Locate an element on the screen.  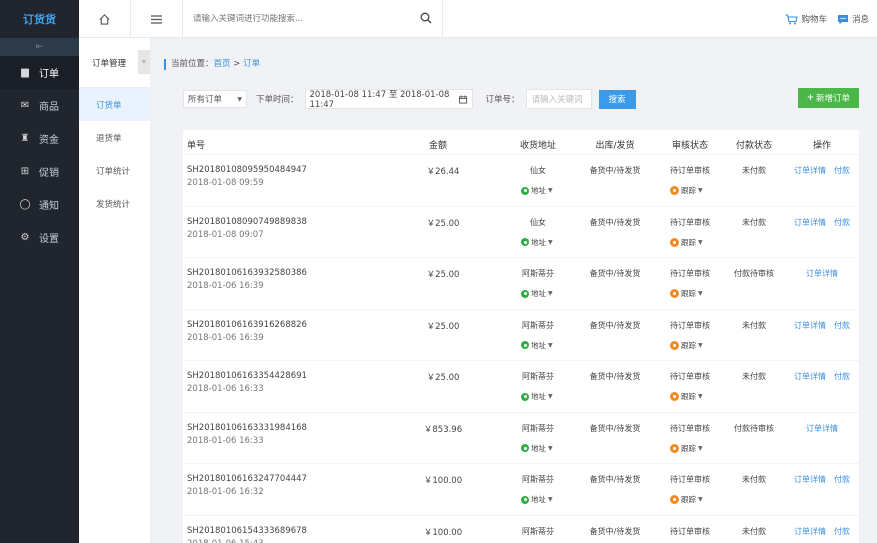
payment-status: 未付款 is located at coordinates (754, 325).